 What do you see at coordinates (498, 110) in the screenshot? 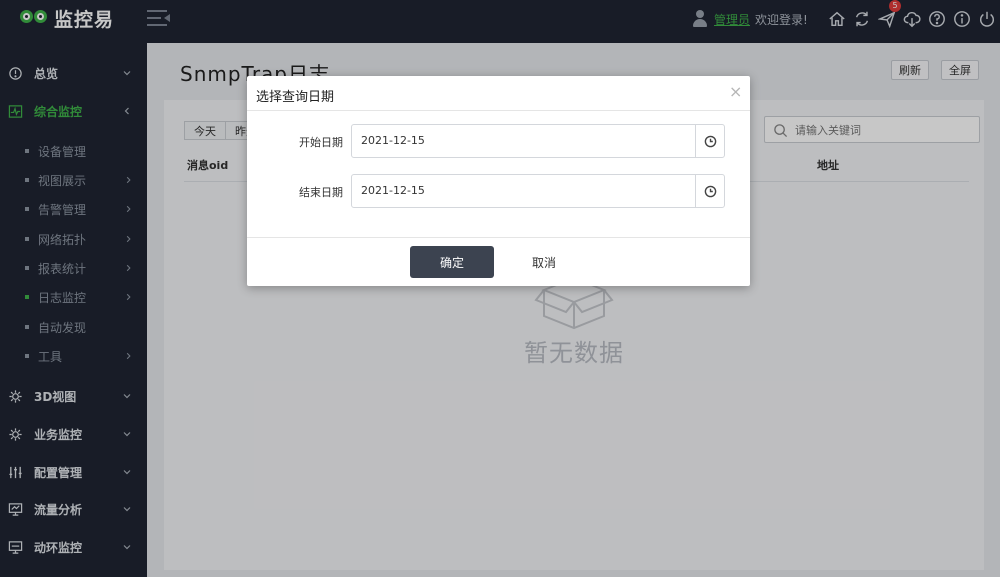
I see `dialog-divider` at bounding box center [498, 110].